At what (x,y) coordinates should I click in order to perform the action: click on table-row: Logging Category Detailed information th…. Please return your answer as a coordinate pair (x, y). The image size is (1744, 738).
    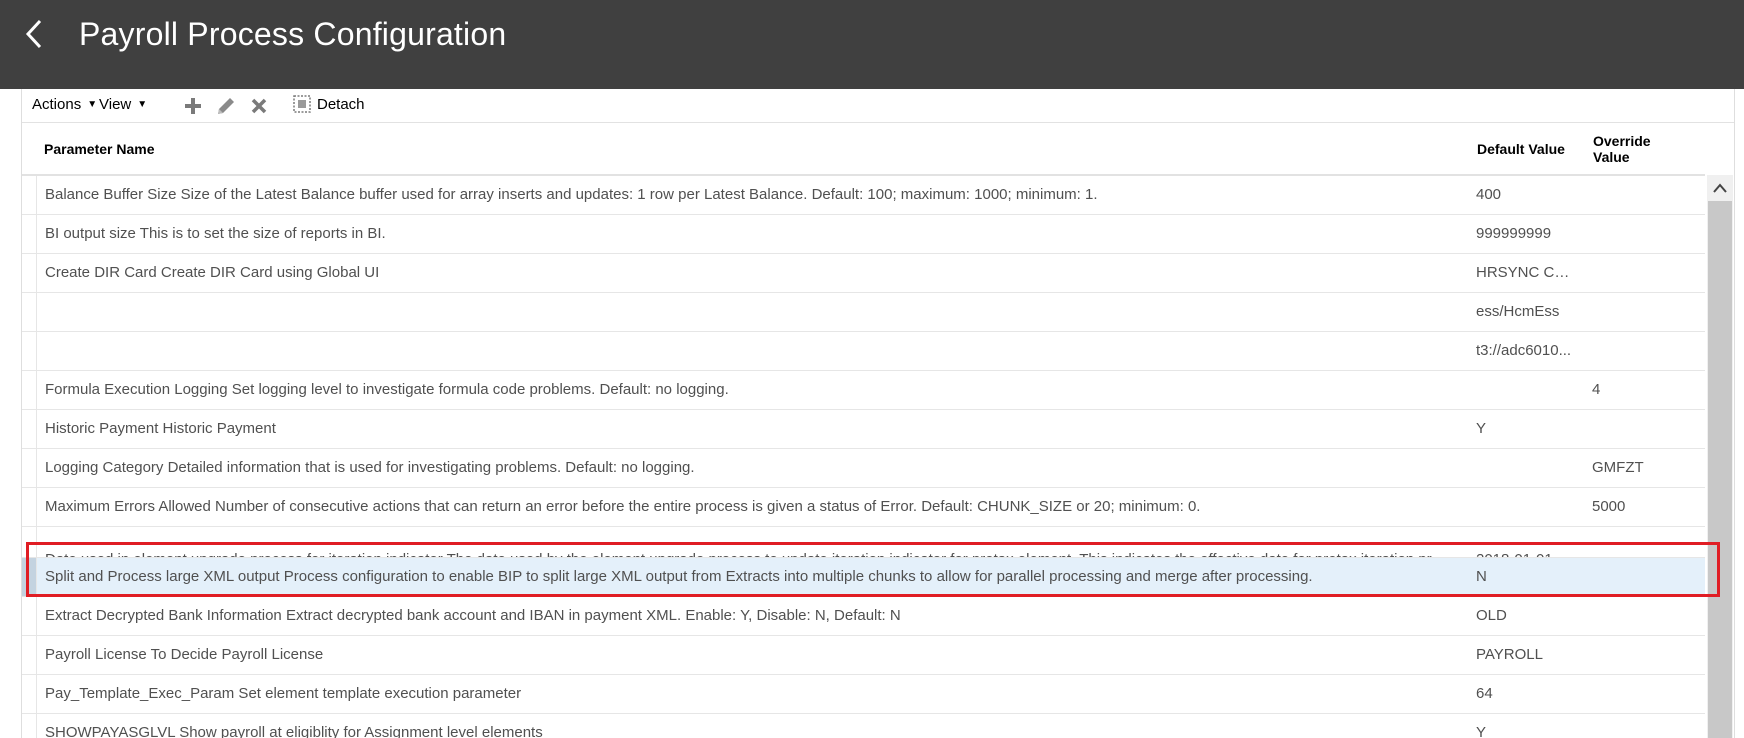
    Looking at the image, I should click on (863, 468).